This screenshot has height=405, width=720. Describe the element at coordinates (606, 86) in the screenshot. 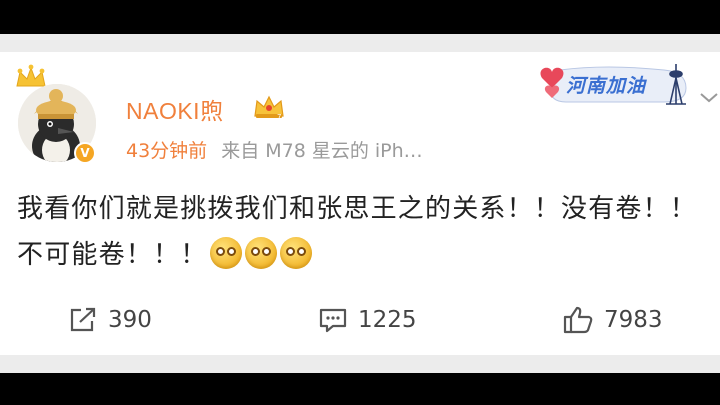

I see `campaign-tag-label: 河南加油` at that location.